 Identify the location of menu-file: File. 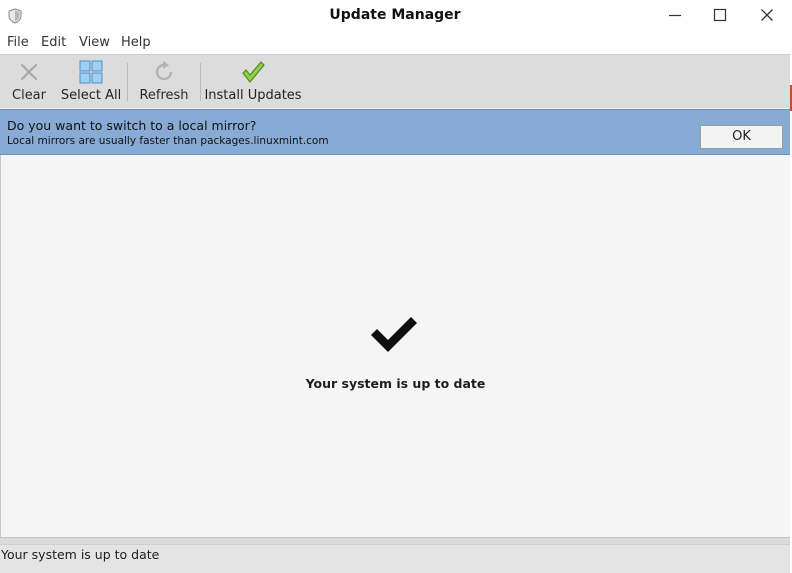
(18, 42).